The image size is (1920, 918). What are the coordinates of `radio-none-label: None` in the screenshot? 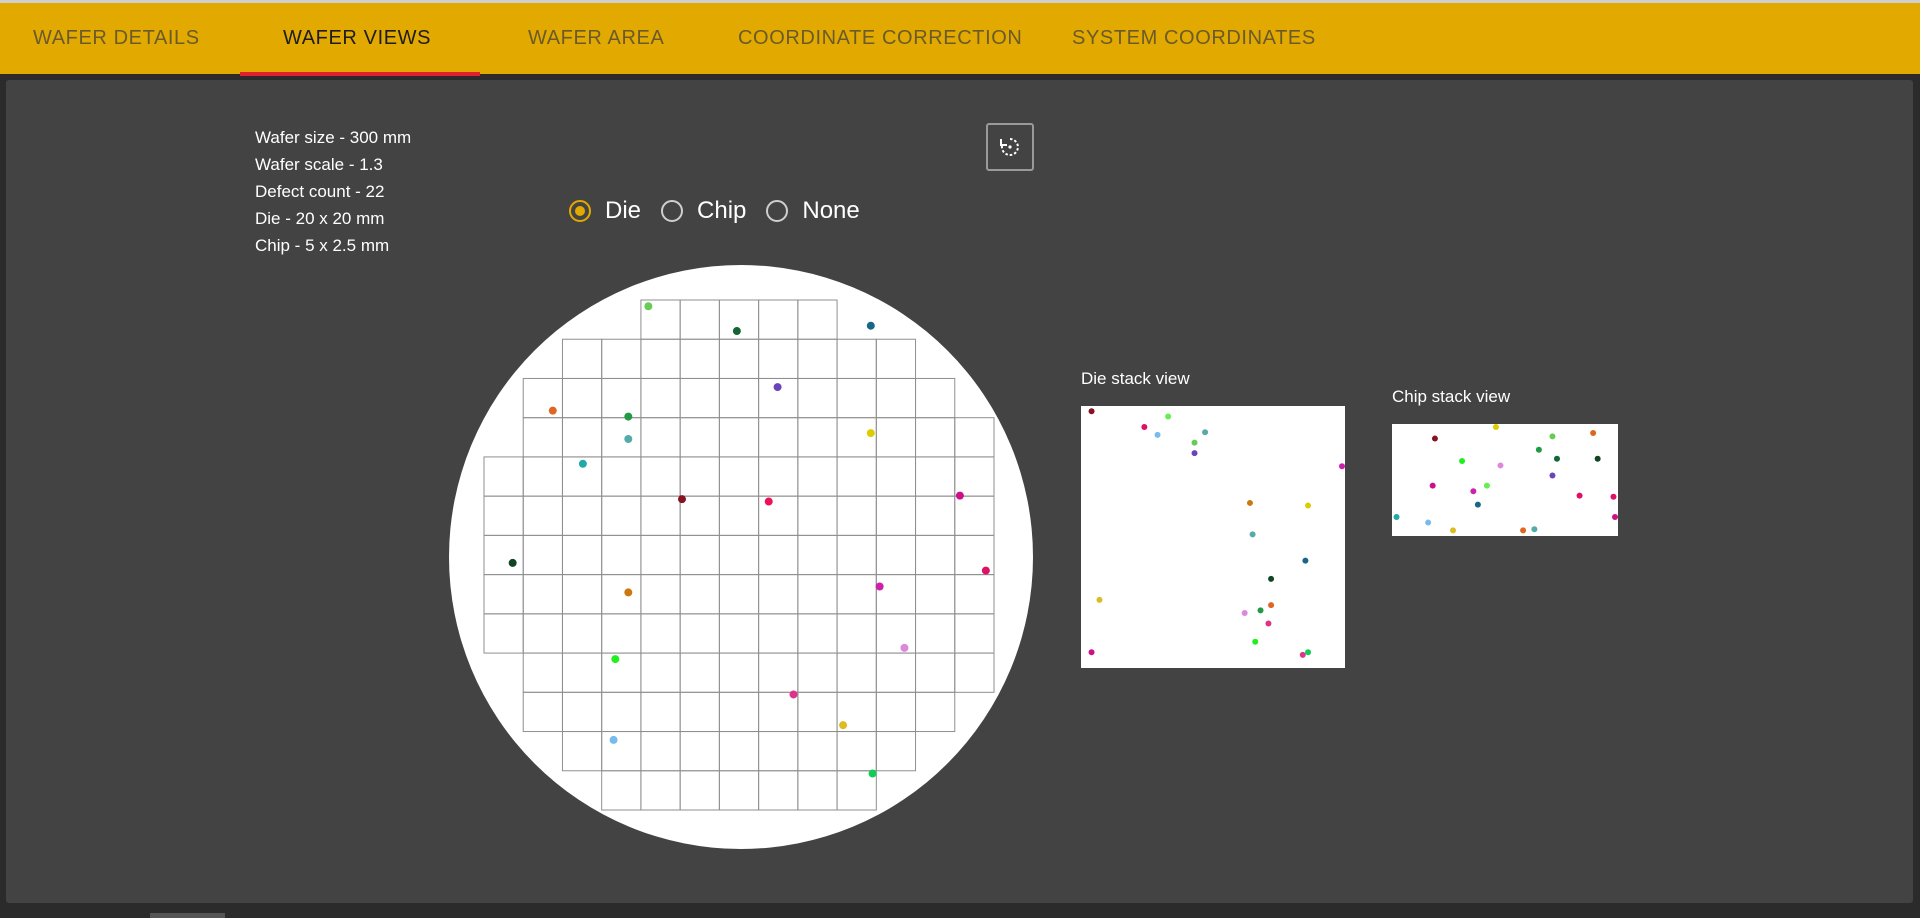 It's located at (831, 210).